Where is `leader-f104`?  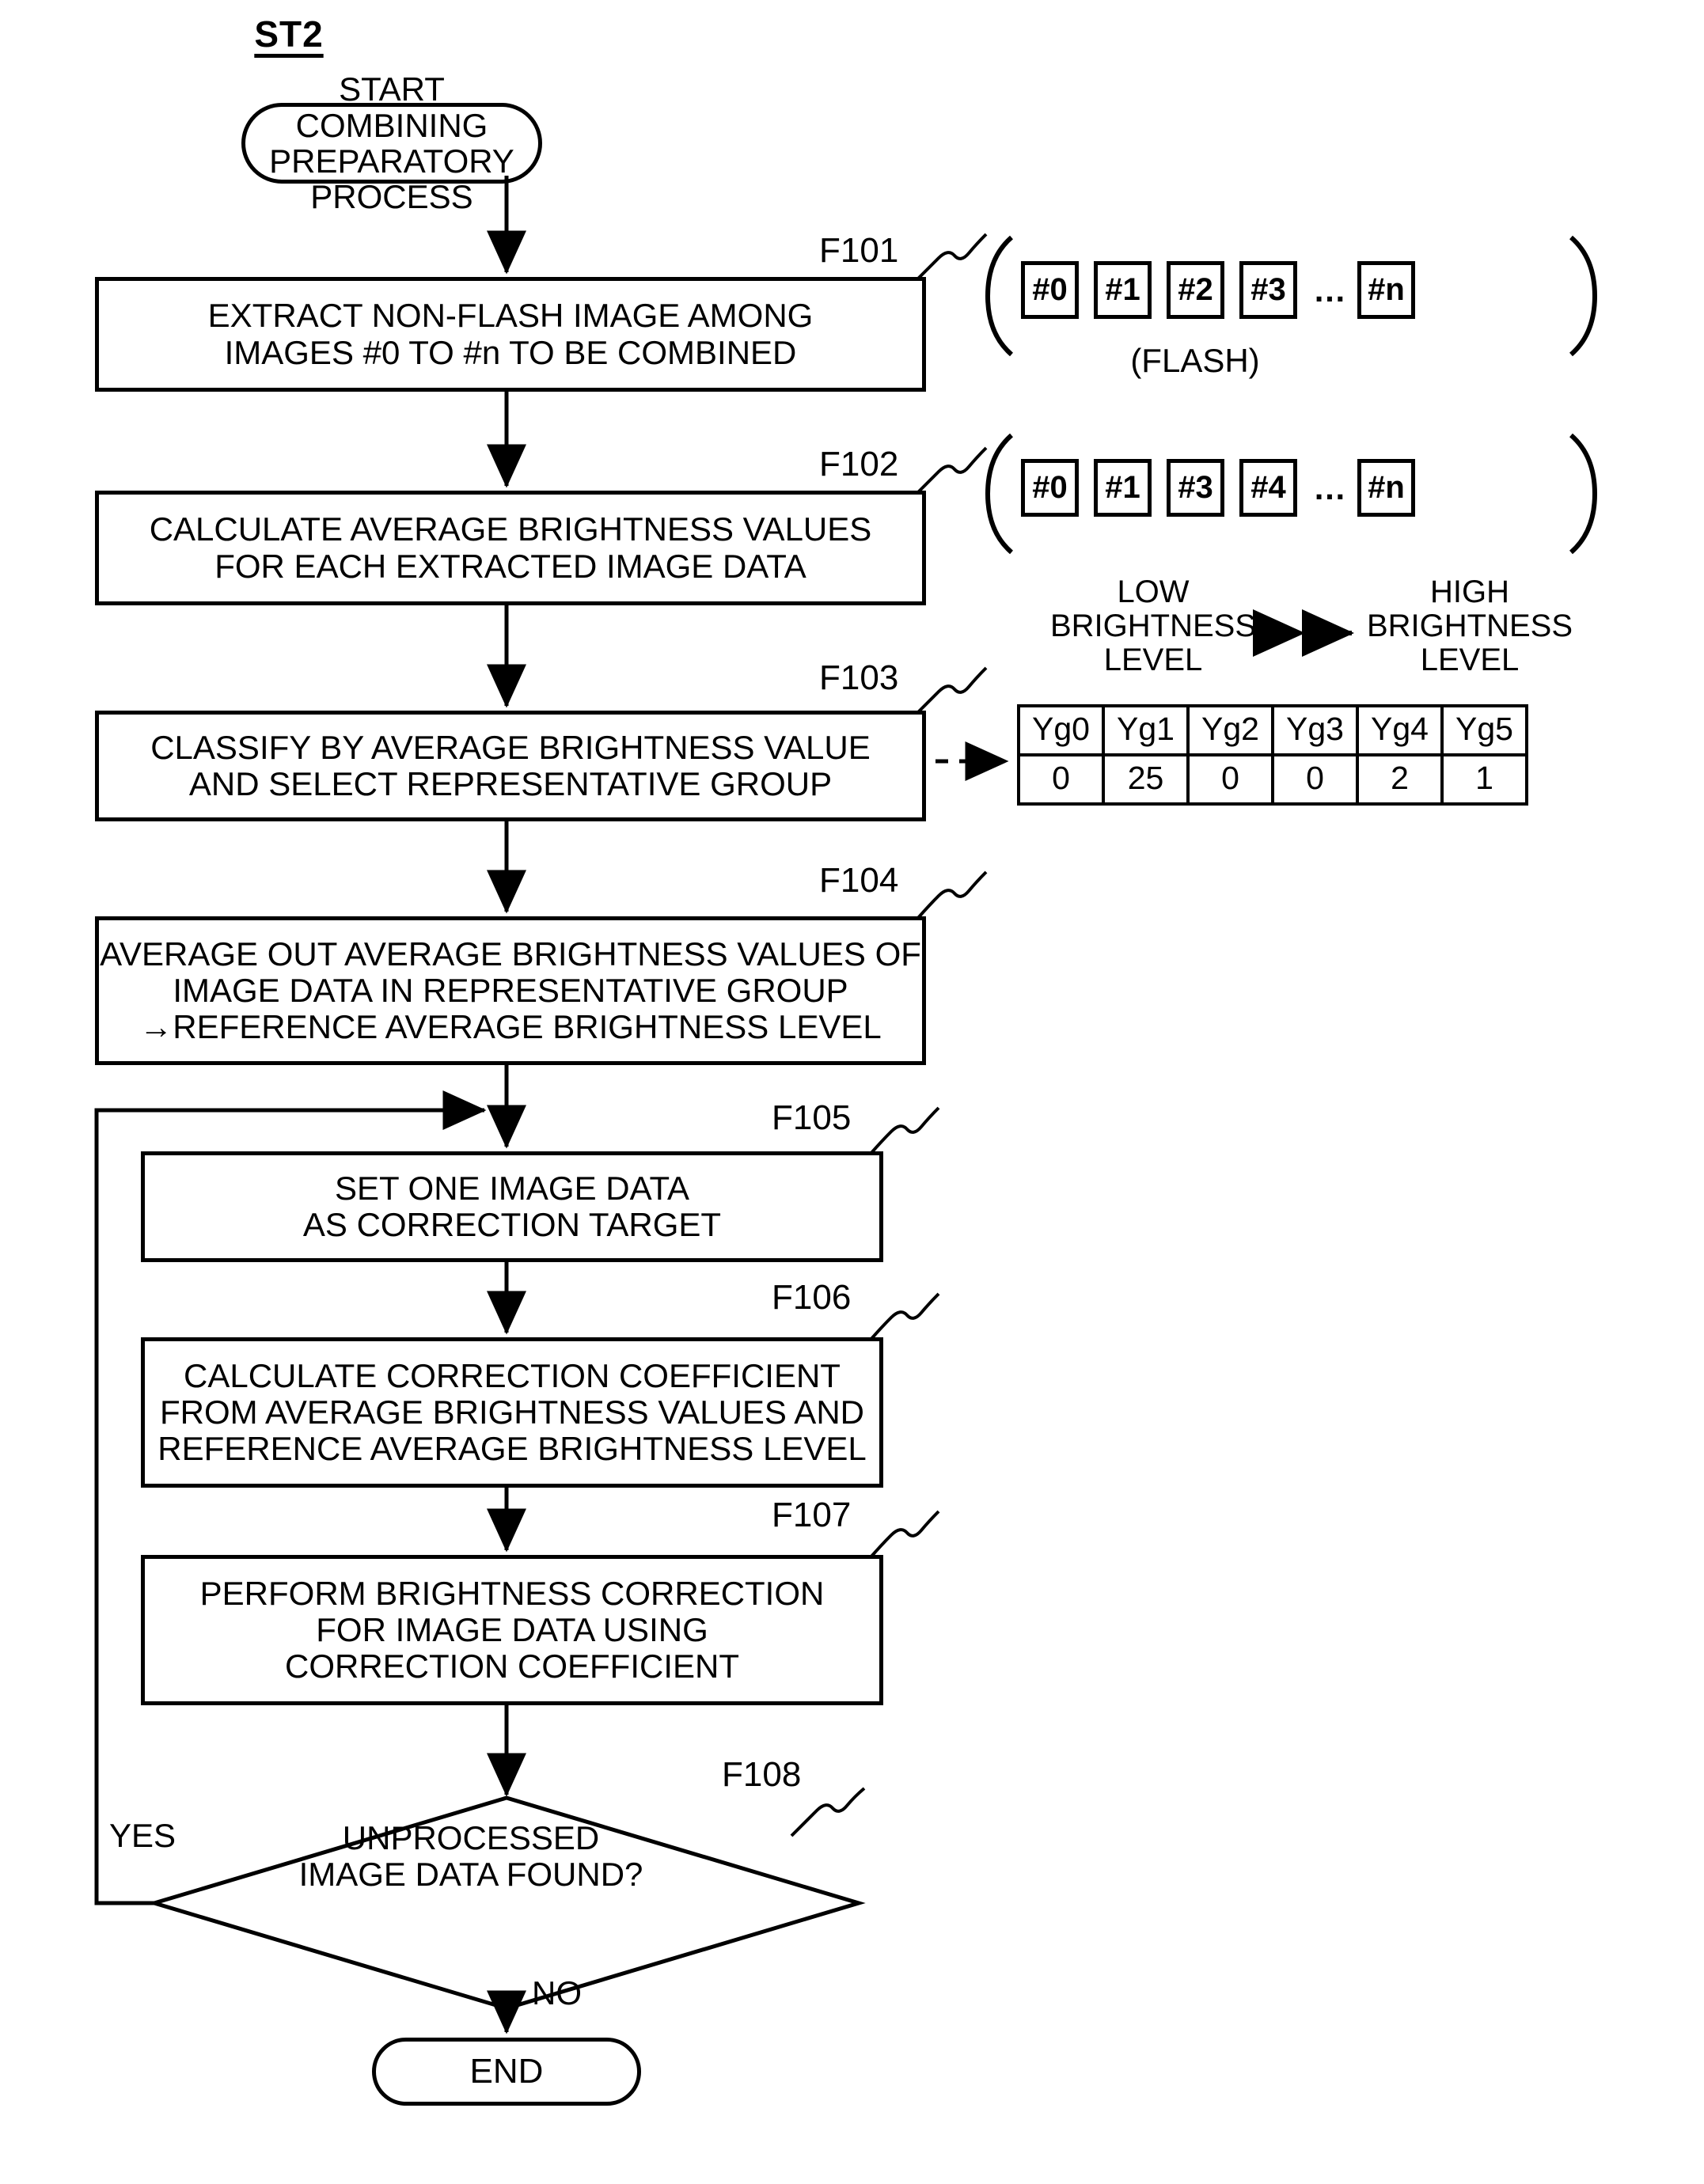
leader-f104 is located at coordinates (952, 894).